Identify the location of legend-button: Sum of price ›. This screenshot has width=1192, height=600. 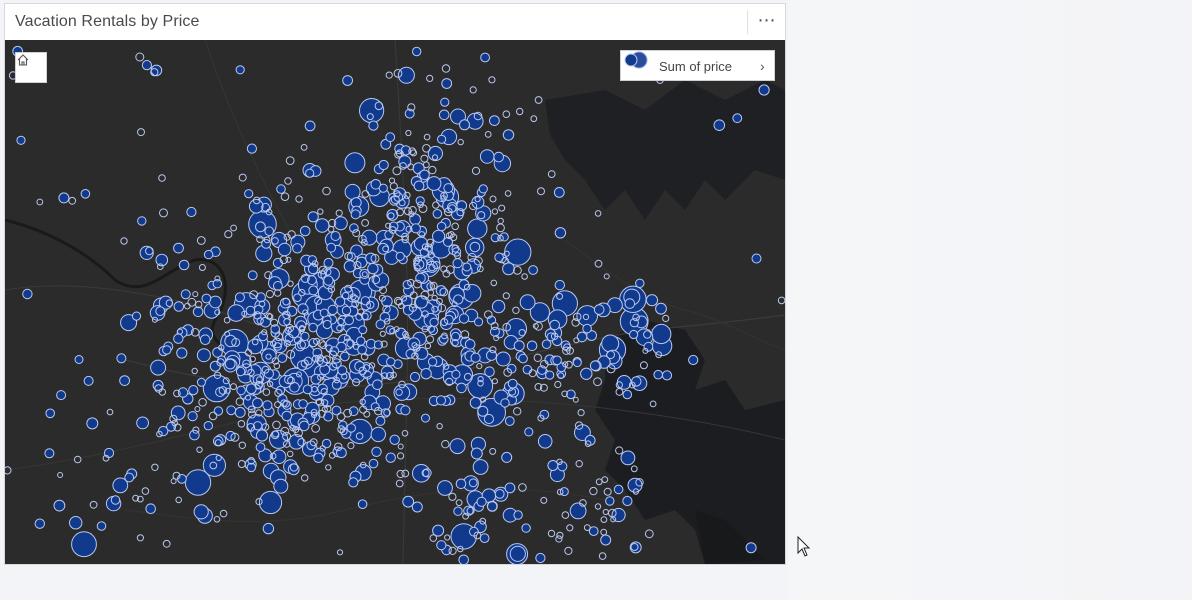
(697, 65).